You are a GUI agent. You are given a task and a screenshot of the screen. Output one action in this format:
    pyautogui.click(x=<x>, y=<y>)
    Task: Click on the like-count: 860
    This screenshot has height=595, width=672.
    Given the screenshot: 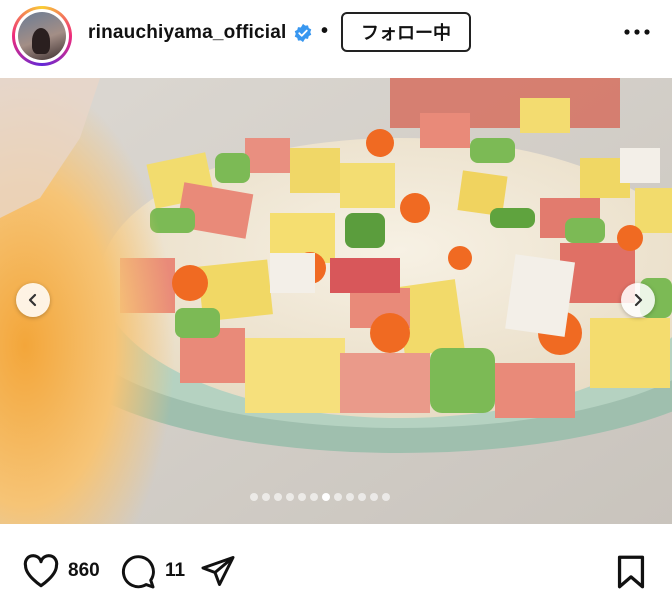 What is the action you would take?
    pyautogui.click(x=84, y=571)
    